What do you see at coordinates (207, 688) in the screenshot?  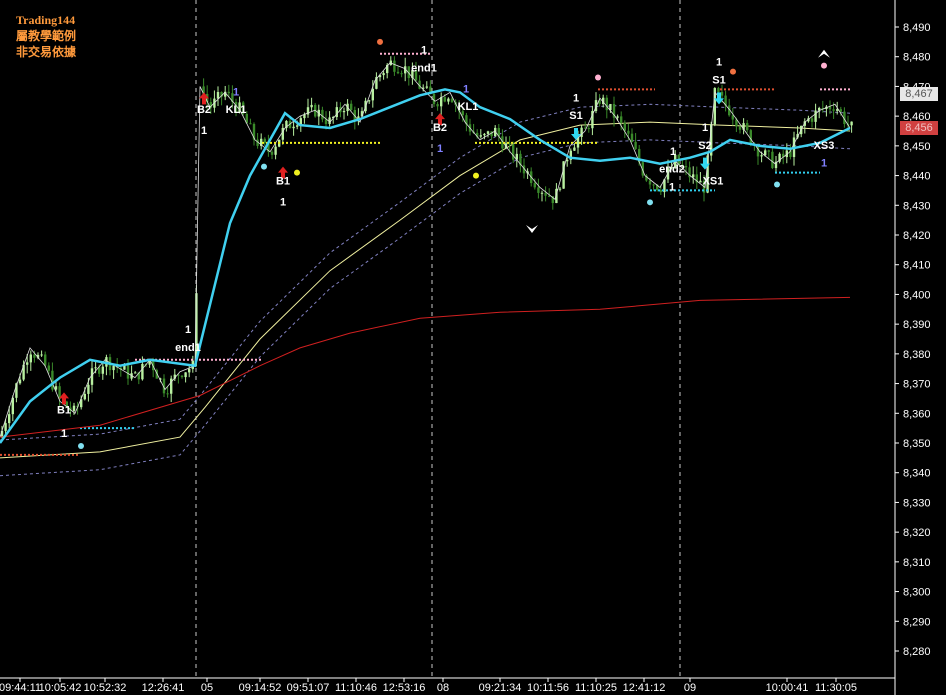 I see `x-tick-label: 05` at bounding box center [207, 688].